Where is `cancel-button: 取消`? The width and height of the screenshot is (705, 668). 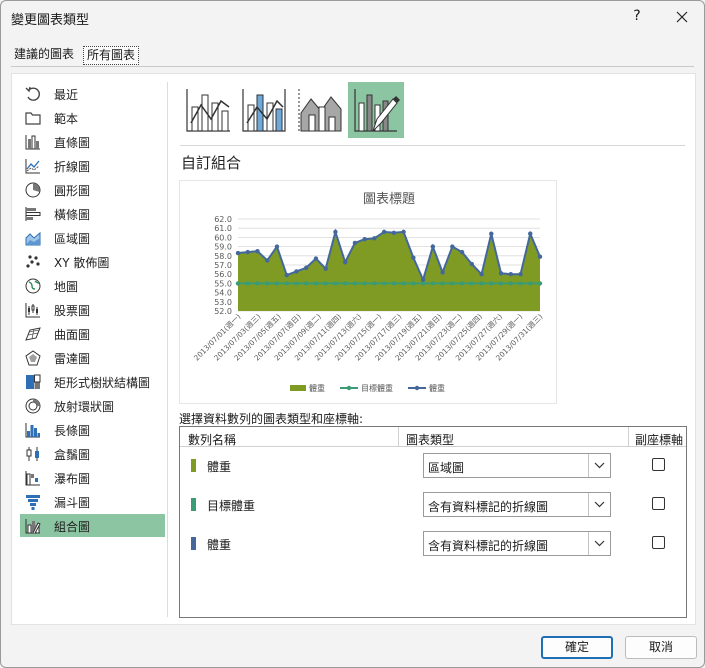 cancel-button: 取消 is located at coordinates (661, 647).